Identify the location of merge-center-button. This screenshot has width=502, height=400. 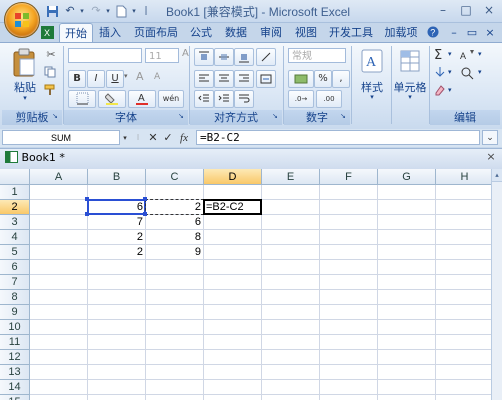
(266, 79).